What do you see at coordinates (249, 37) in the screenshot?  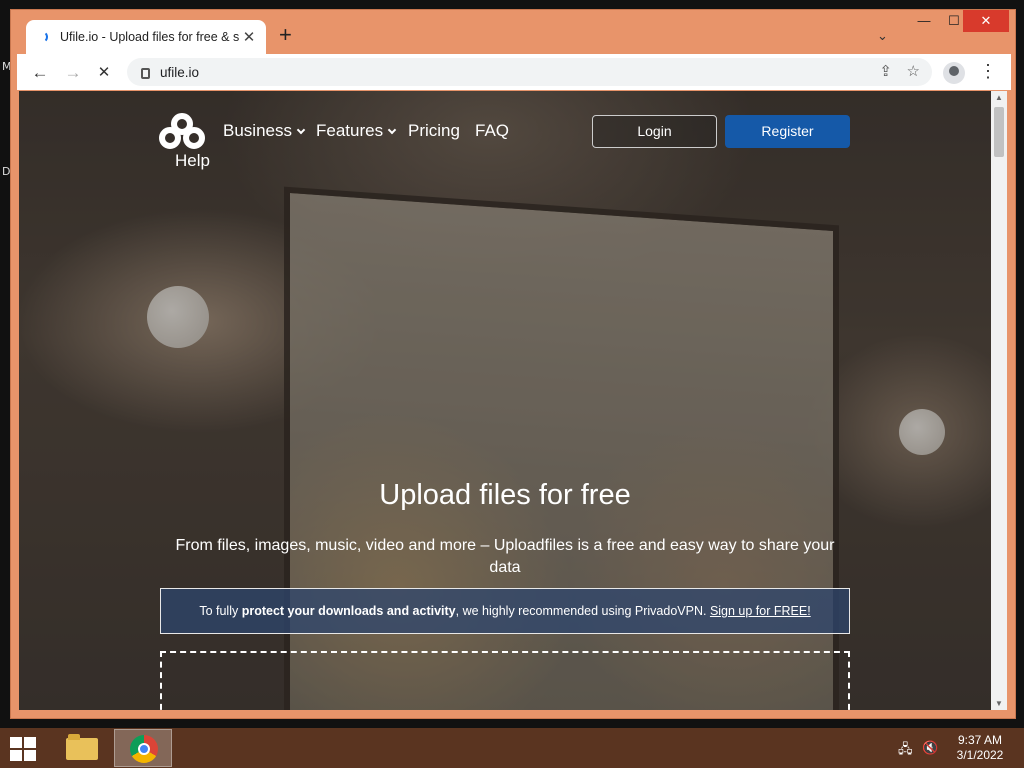 I see `tab-close-icon: ✕` at bounding box center [249, 37].